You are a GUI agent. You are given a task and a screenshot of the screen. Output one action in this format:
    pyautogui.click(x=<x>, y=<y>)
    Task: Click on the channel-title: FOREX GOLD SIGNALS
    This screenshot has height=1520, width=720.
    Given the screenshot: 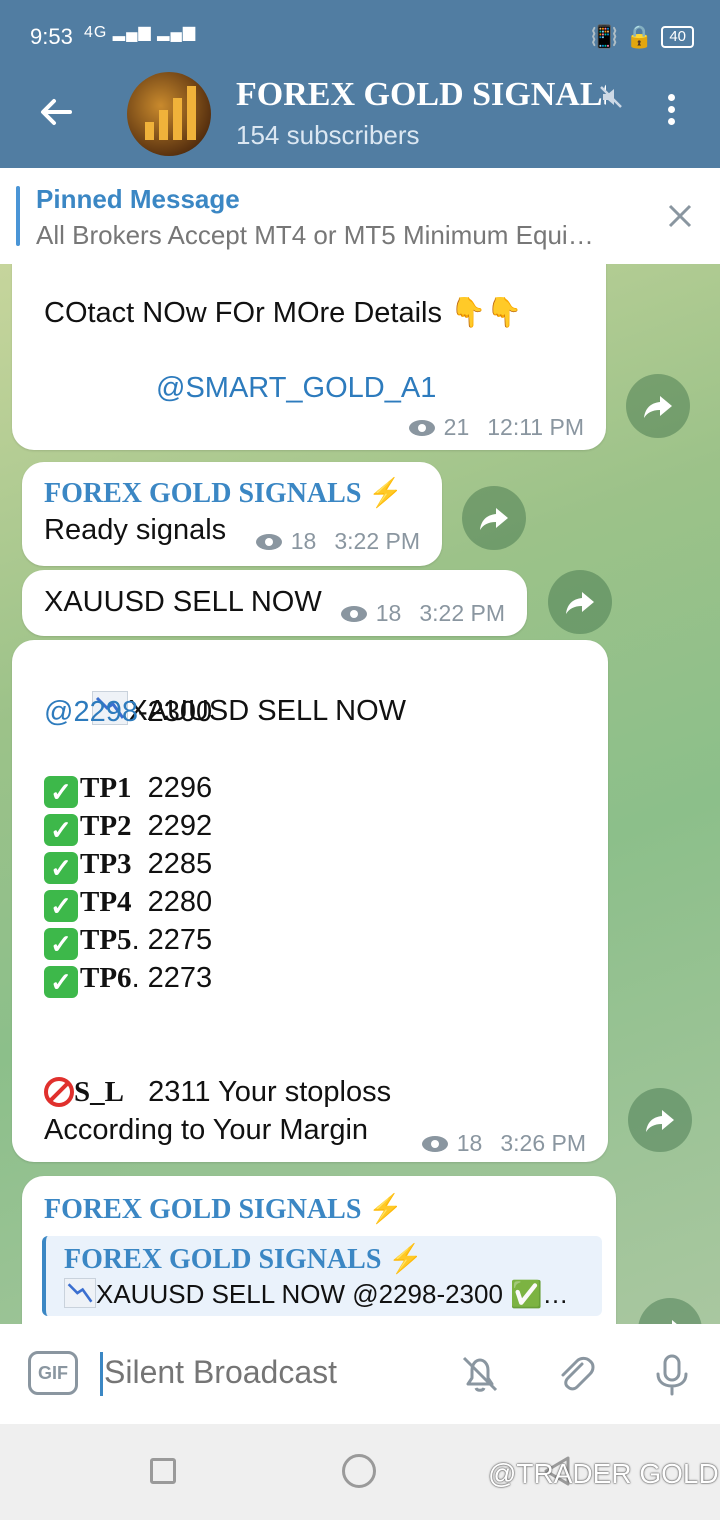 What is the action you would take?
    pyautogui.click(x=421, y=95)
    